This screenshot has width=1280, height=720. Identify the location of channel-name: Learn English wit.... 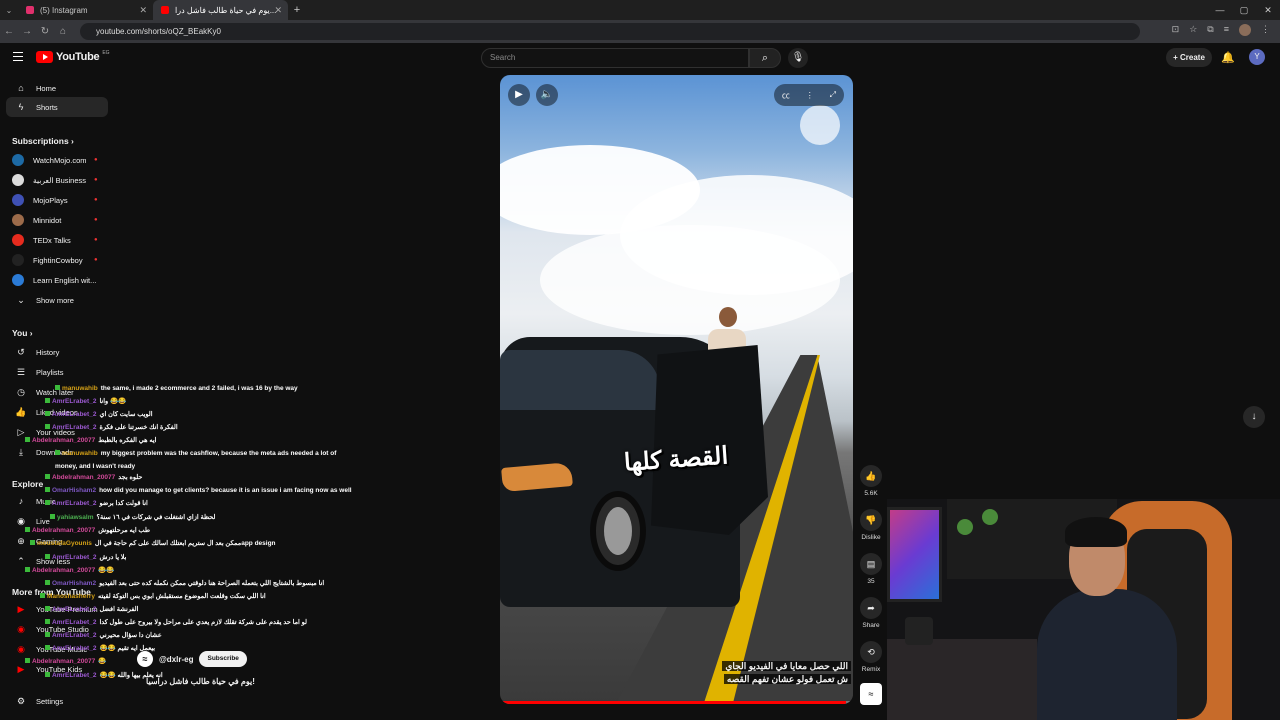
(65, 280).